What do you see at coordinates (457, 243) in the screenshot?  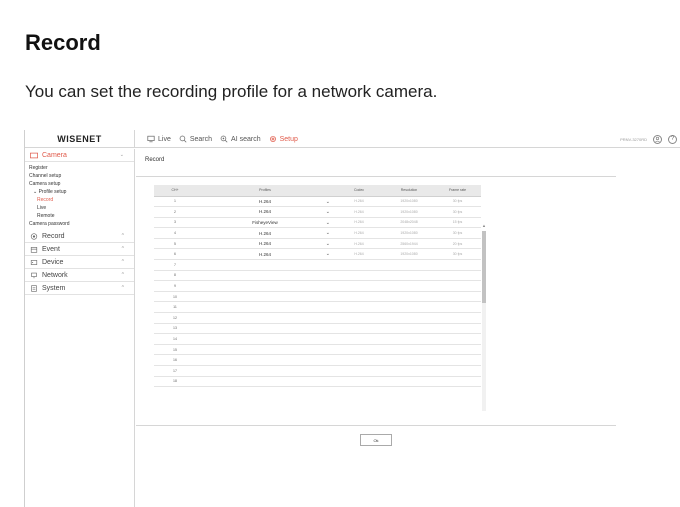 I see `cell-frame-rate-value: 20 fps` at bounding box center [457, 243].